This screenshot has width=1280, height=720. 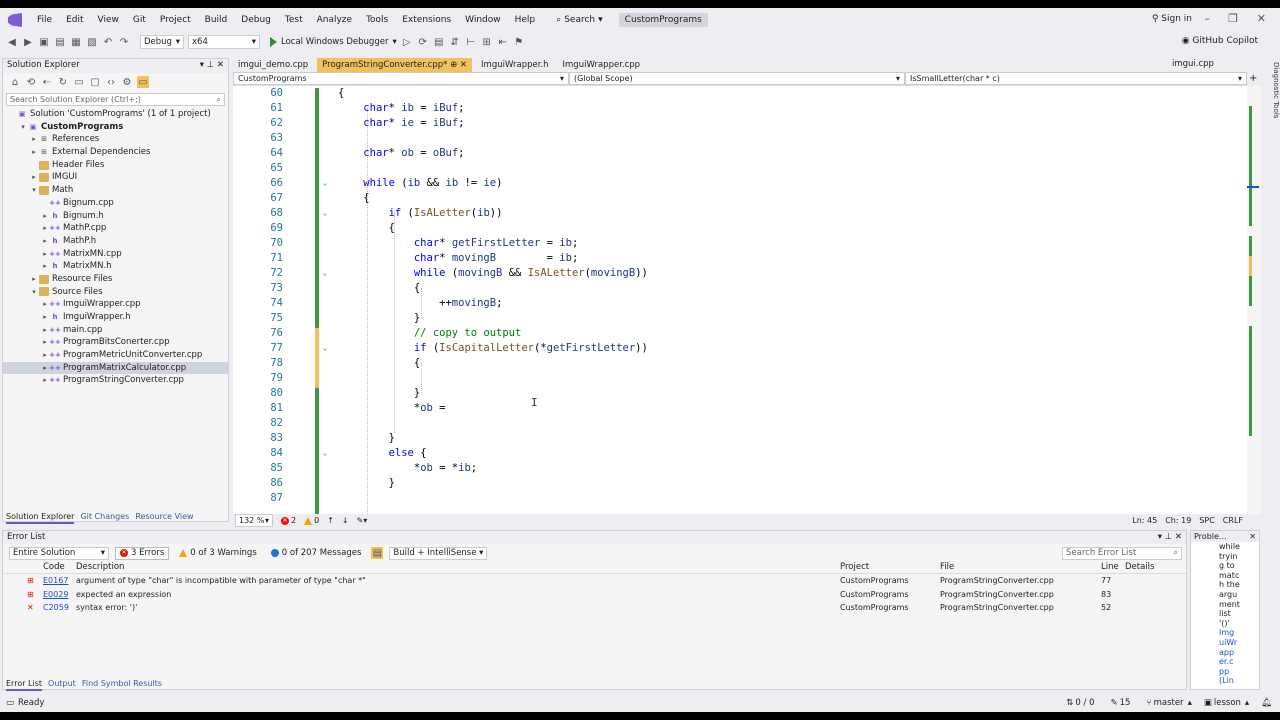 What do you see at coordinates (311, 520) in the screenshot?
I see `editor-warnings-indicator: 0` at bounding box center [311, 520].